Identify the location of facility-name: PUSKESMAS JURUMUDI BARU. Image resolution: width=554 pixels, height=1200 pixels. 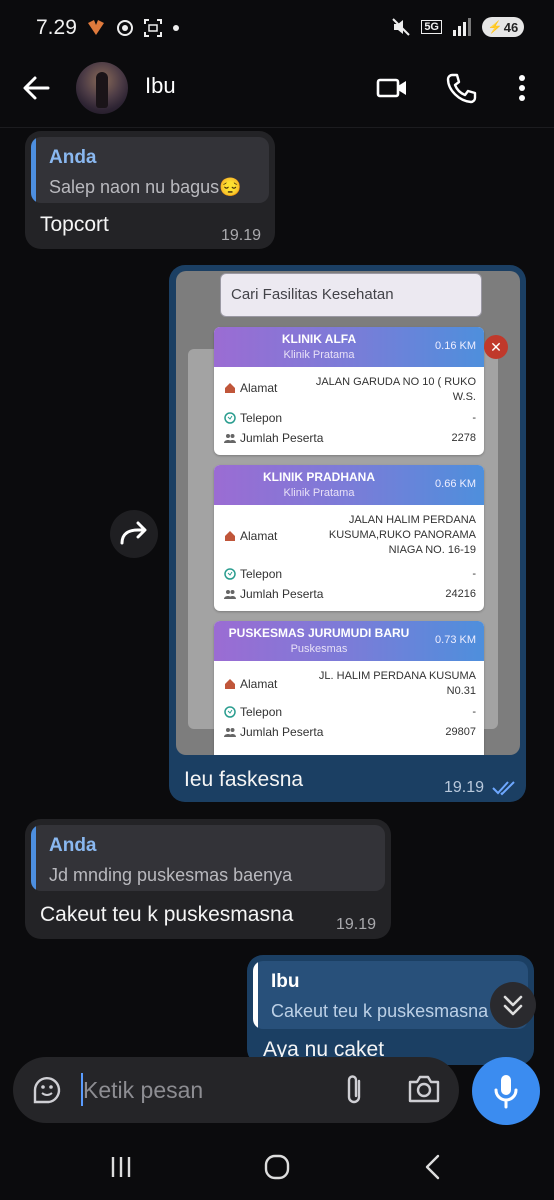
(319, 633).